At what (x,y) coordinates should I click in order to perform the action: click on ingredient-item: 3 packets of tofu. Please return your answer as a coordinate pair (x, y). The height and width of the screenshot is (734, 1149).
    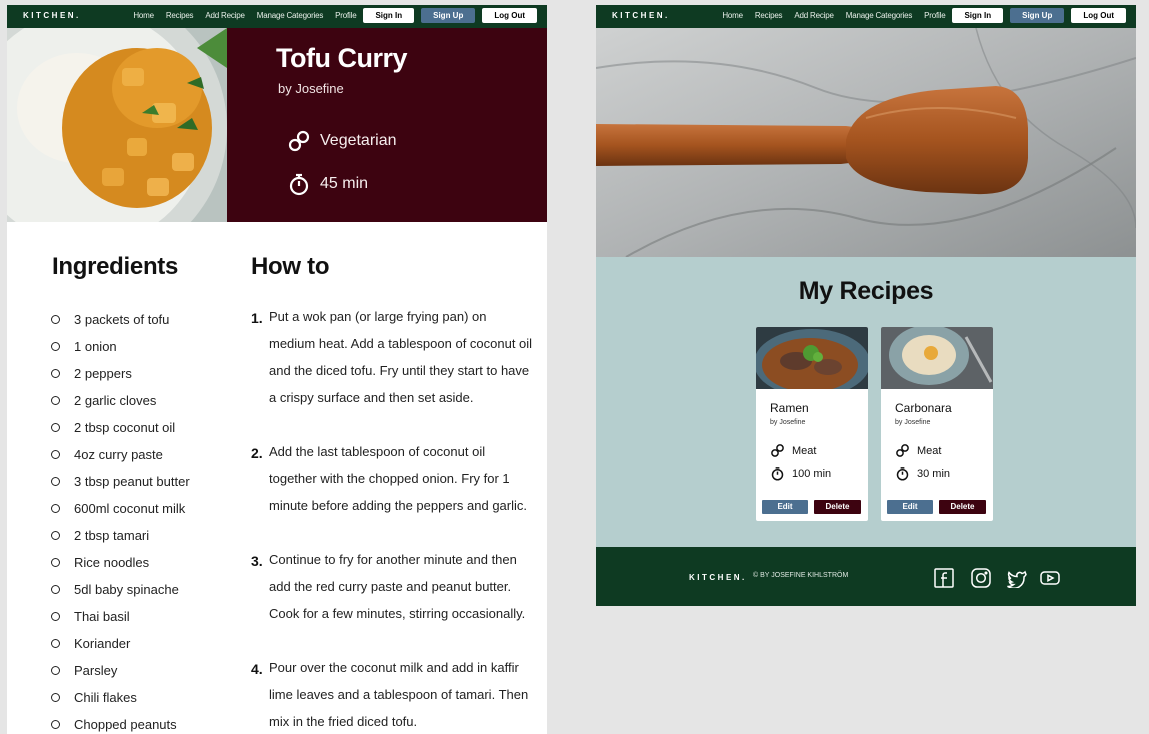
    Looking at the image, I should click on (120, 319).